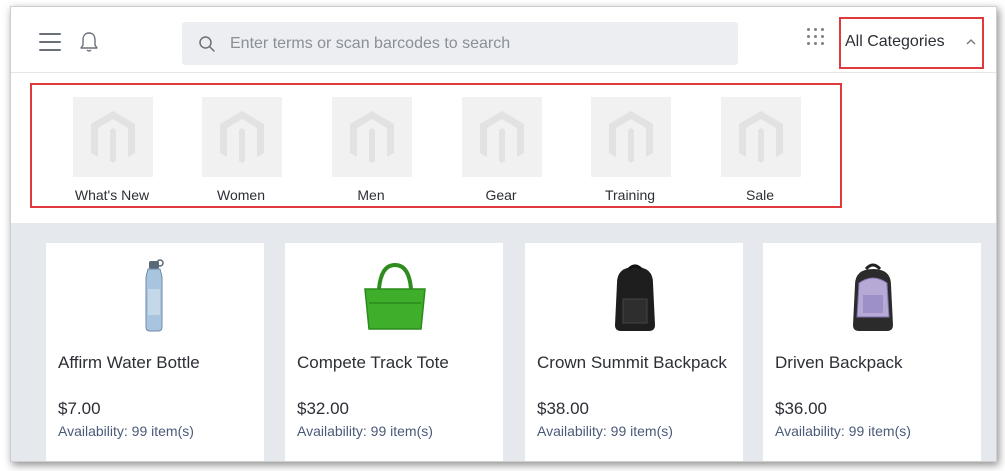  I want to click on grid-apps-icon, so click(816, 37).